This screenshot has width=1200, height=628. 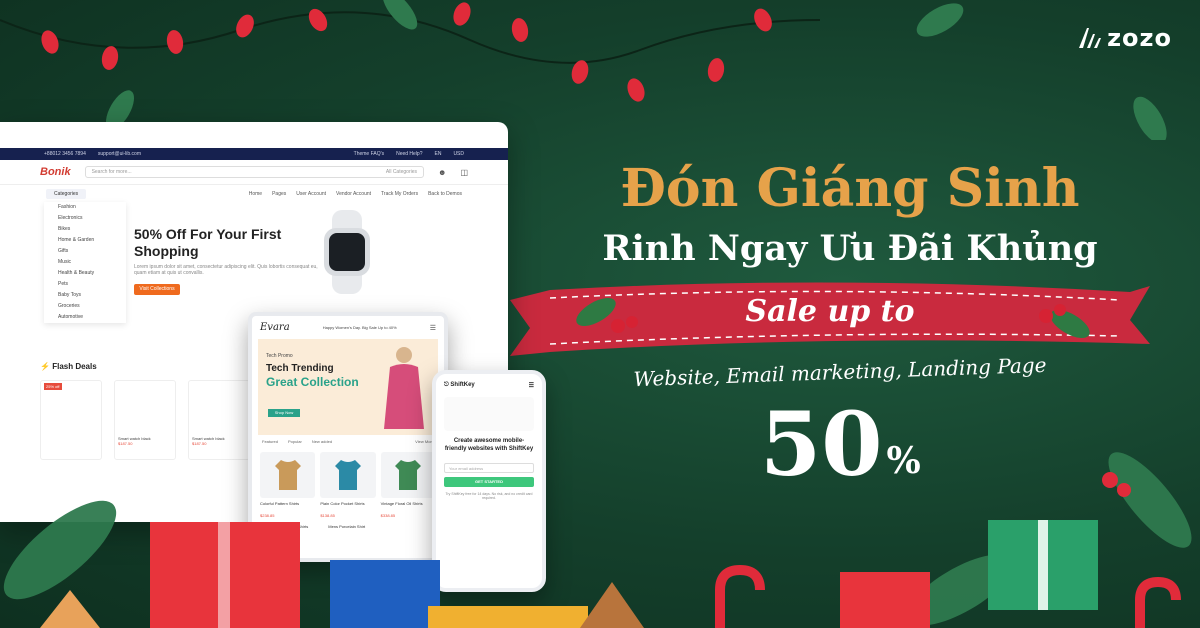 What do you see at coordinates (1139, 38) in the screenshot?
I see `zozo-logo-text: zozo` at bounding box center [1139, 38].